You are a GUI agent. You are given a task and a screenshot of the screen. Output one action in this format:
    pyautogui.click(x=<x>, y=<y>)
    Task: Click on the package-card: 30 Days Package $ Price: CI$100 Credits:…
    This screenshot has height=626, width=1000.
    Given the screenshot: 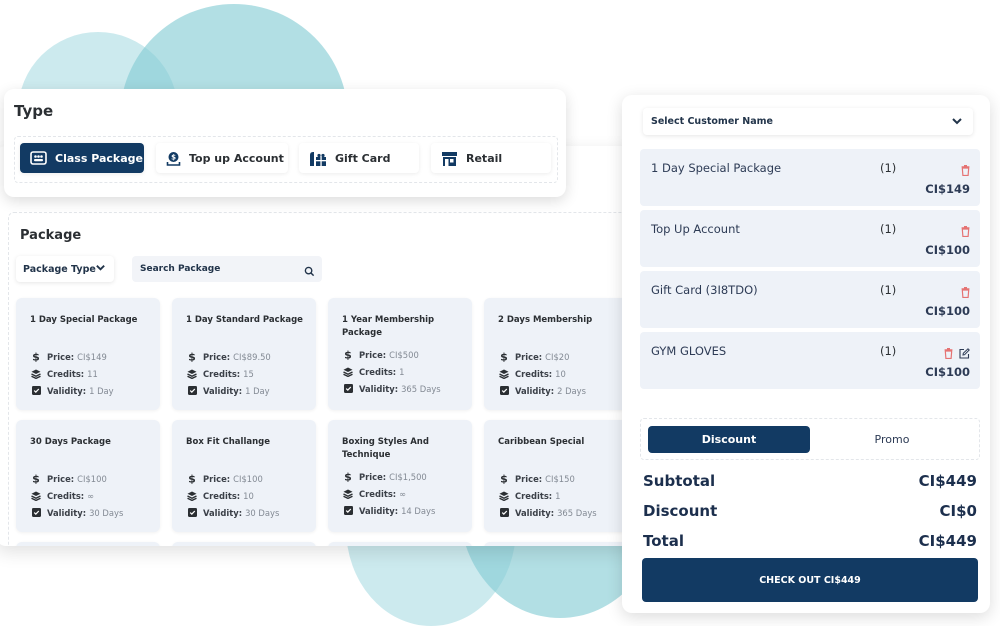 What is the action you would take?
    pyautogui.click(x=88, y=476)
    